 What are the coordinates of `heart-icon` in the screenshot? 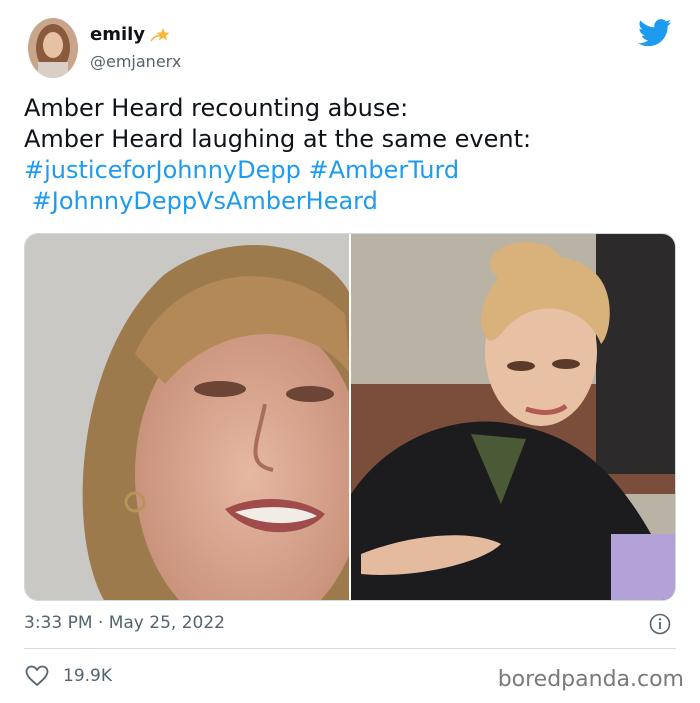 It's located at (37, 676).